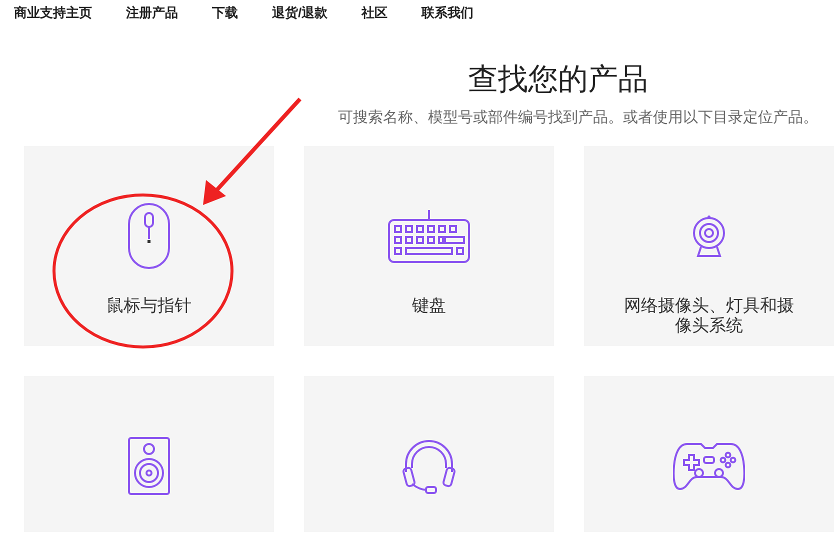 The image size is (834, 534). I want to click on category-label: 网络摄像头、灯具和摄像头系统, so click(709, 316).